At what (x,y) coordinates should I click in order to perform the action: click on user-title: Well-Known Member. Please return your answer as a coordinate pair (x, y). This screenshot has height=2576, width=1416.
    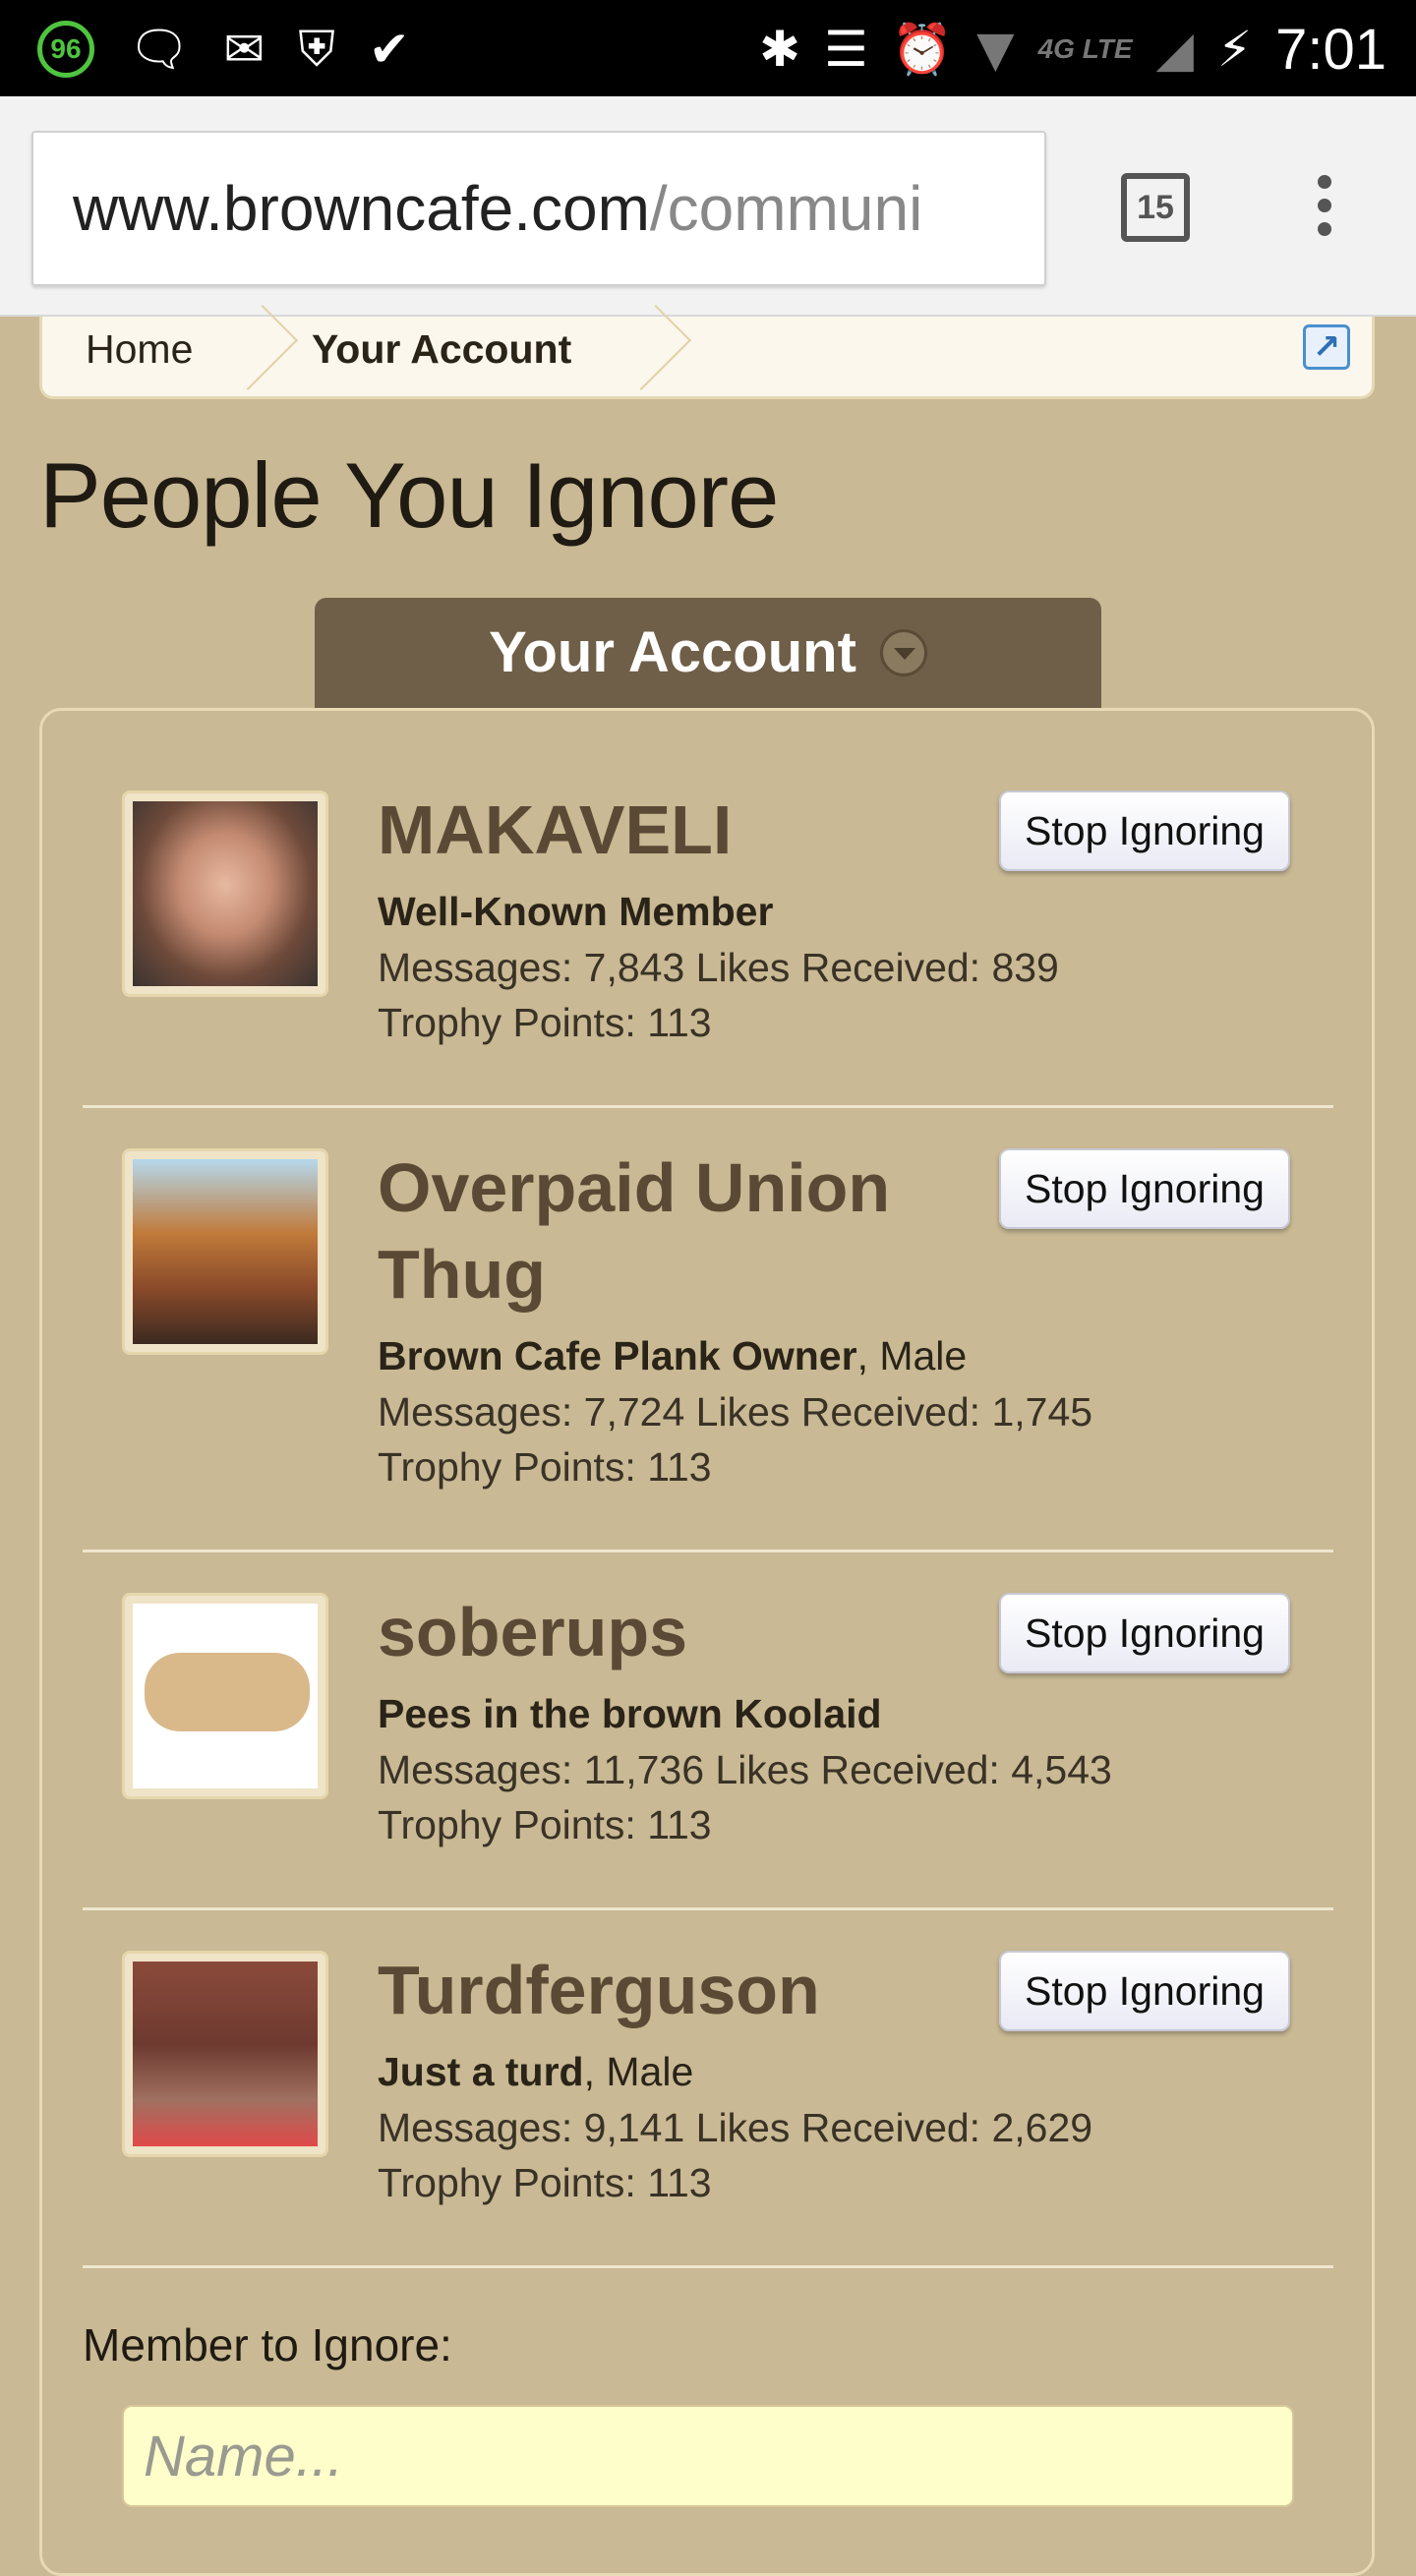
    Looking at the image, I should click on (576, 911).